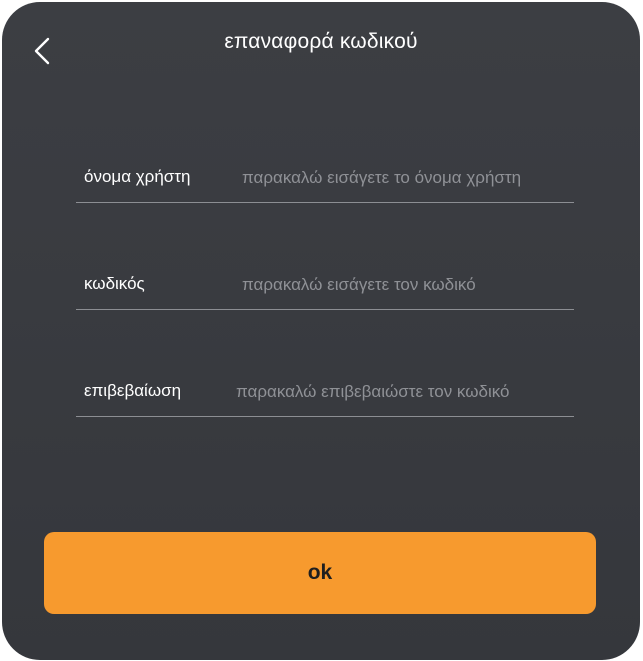 This screenshot has height=661, width=643. What do you see at coordinates (137, 176) in the screenshot?
I see `username-label: όνομα χρήστη` at bounding box center [137, 176].